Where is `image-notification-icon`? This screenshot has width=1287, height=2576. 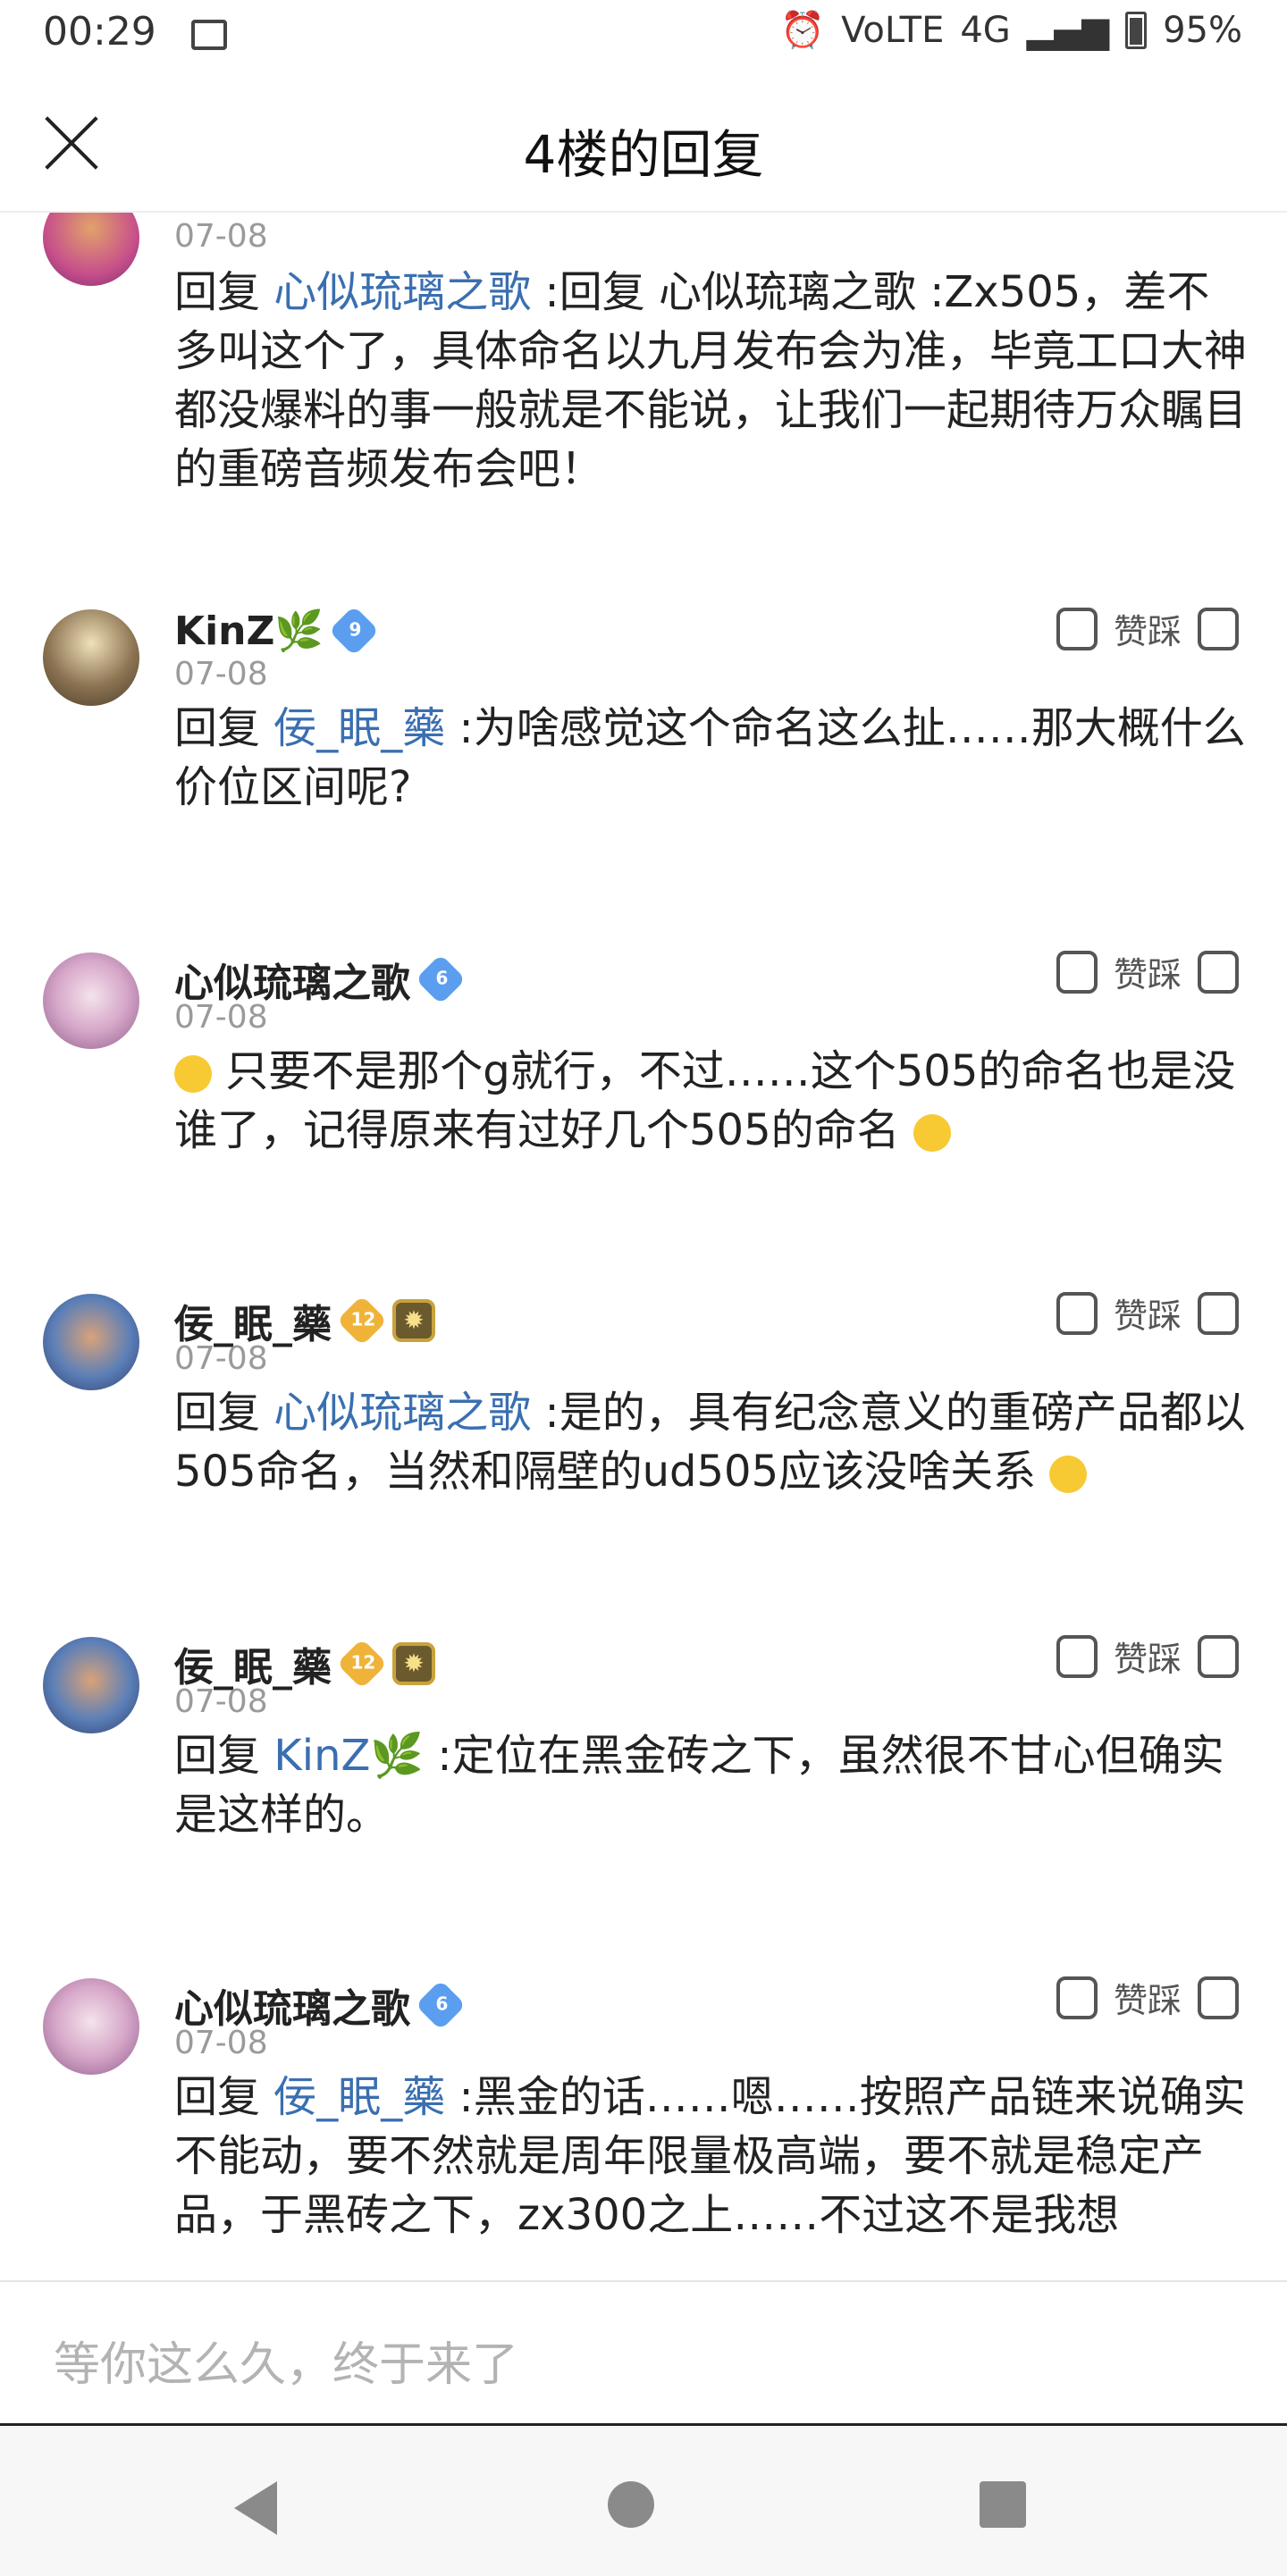 image-notification-icon is located at coordinates (209, 35).